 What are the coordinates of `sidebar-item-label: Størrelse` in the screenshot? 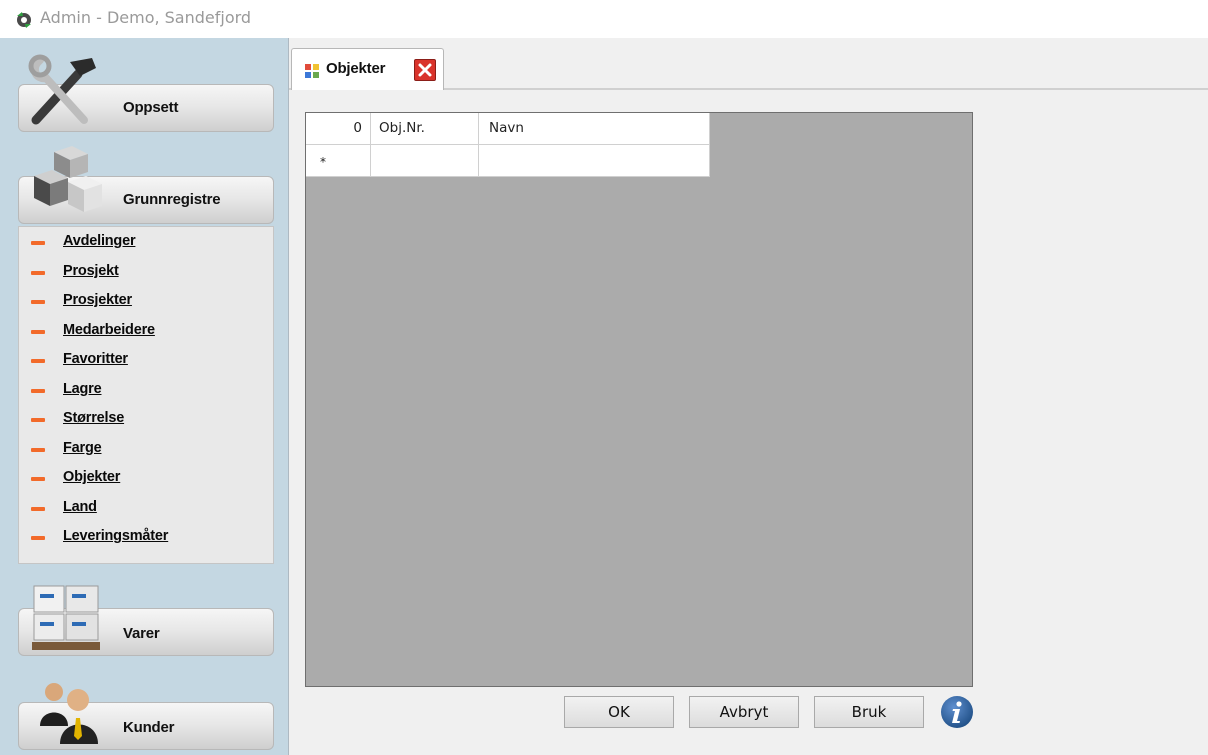 It's located at (94, 418).